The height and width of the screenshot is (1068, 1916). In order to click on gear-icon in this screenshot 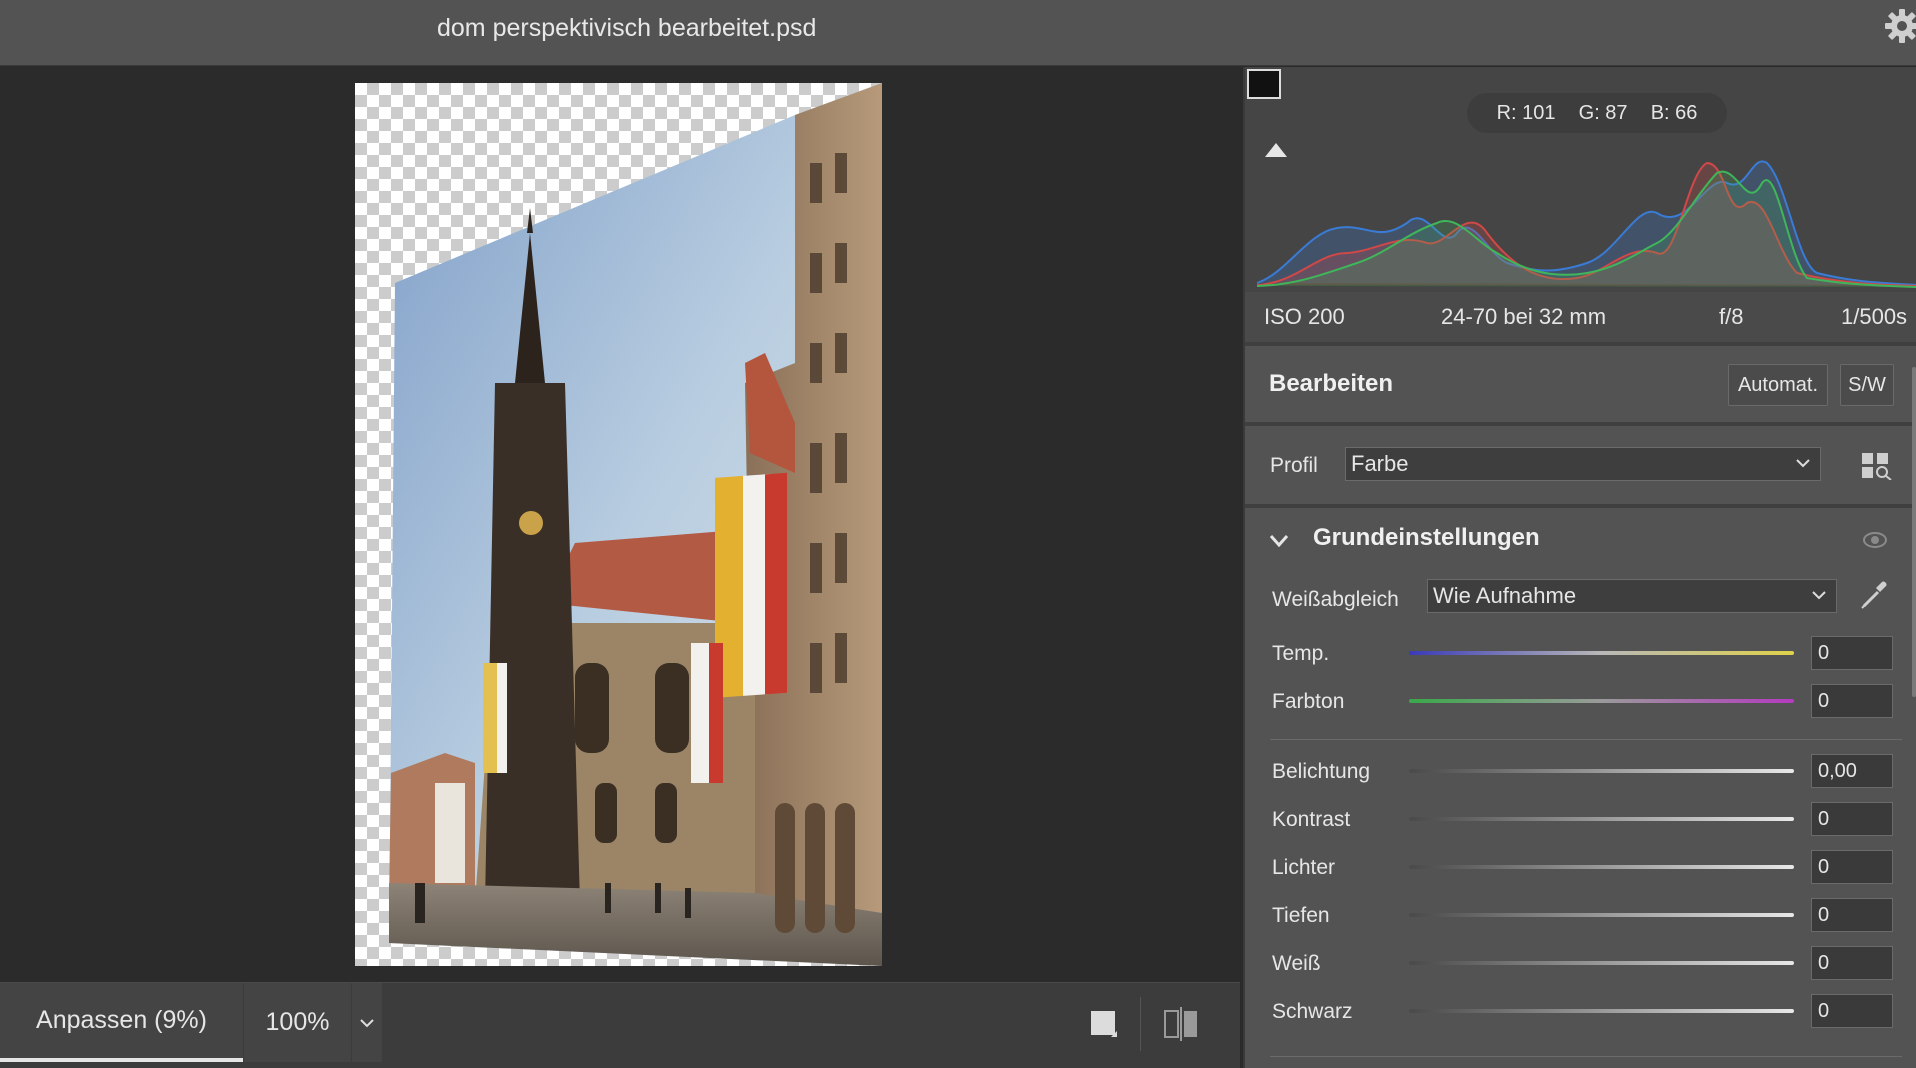, I will do `click(1899, 26)`.